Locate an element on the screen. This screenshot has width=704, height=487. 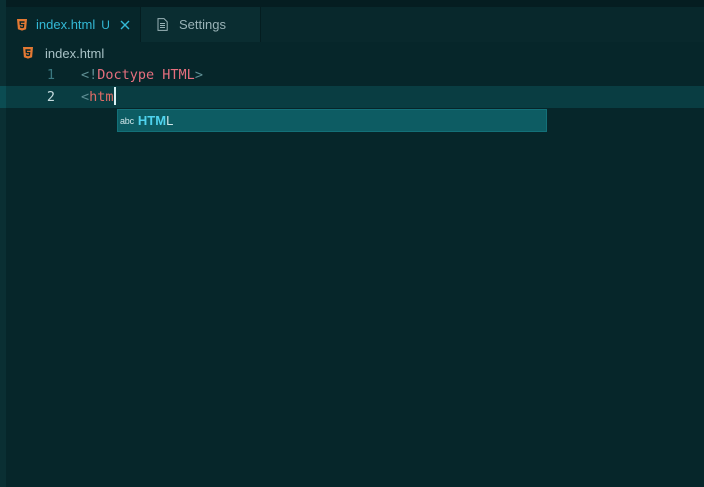
autocomplete-suggestion: abc HTML is located at coordinates (332, 120).